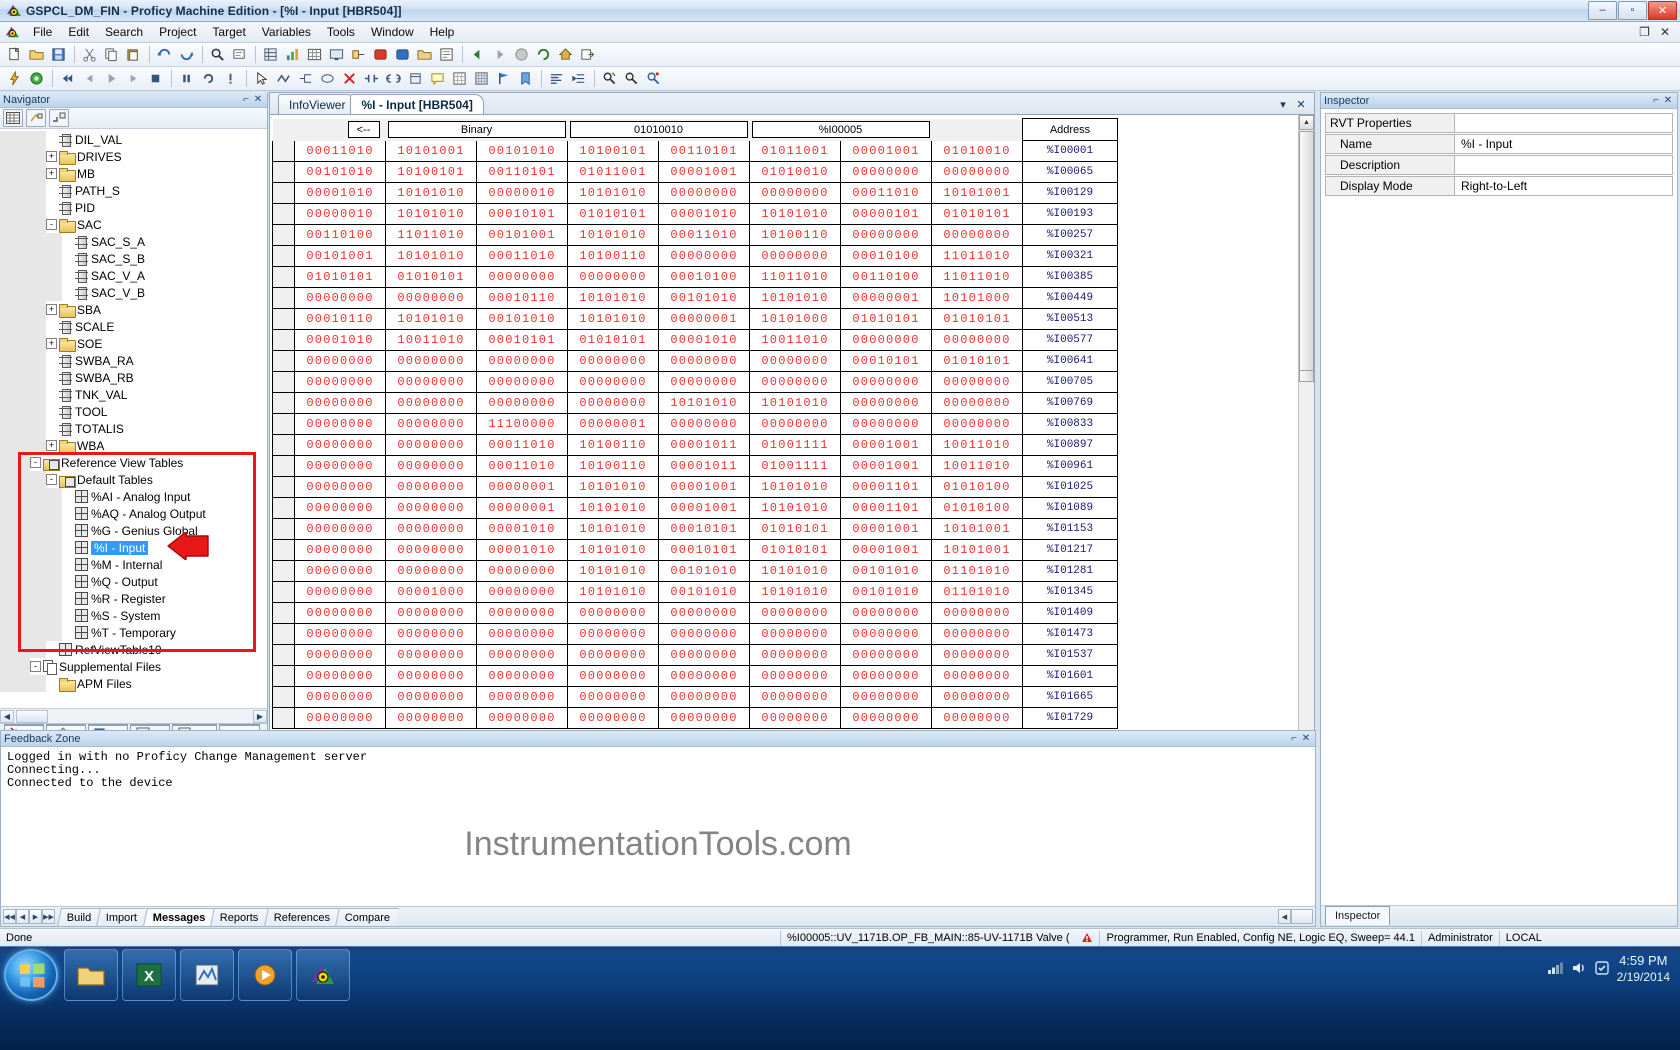 The image size is (1680, 1050). I want to click on new-icon, so click(14, 55).